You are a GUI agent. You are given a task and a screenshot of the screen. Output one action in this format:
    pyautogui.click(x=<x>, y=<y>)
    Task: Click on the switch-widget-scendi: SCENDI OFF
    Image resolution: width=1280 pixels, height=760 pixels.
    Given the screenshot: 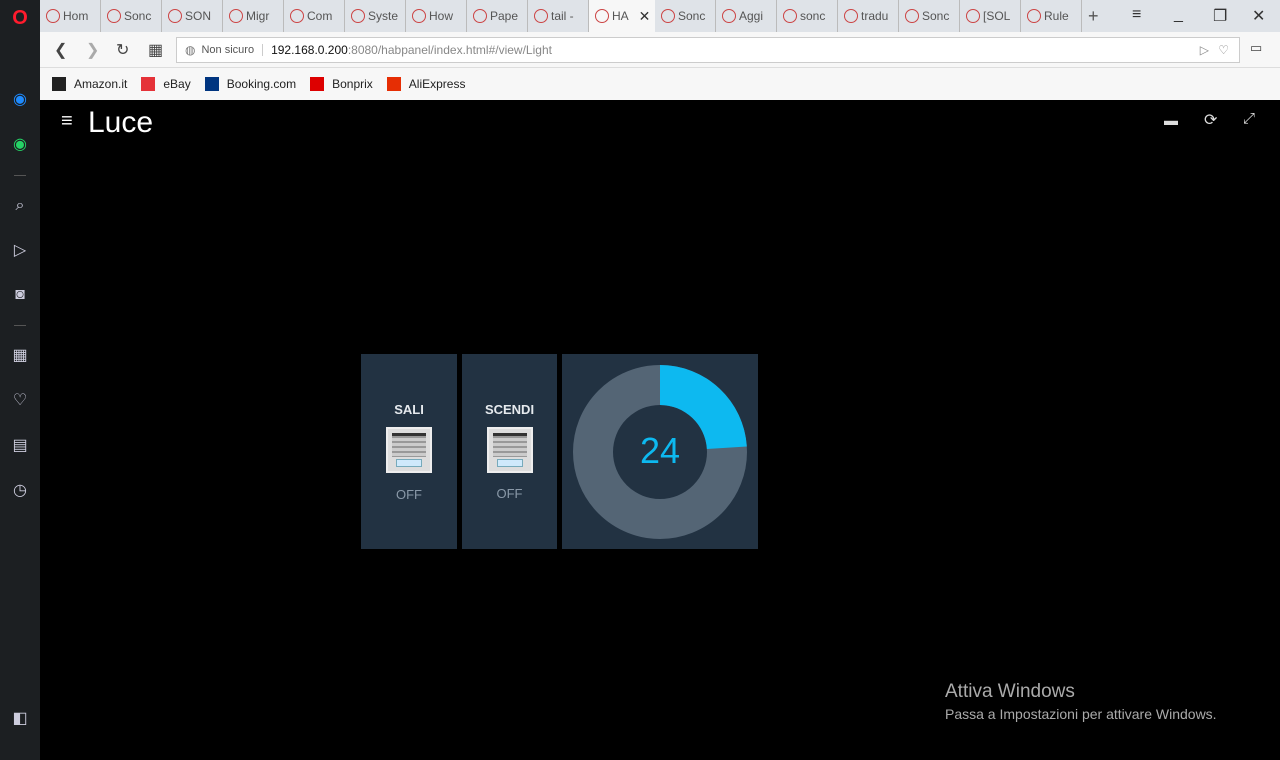 What is the action you would take?
    pyautogui.click(x=509, y=451)
    